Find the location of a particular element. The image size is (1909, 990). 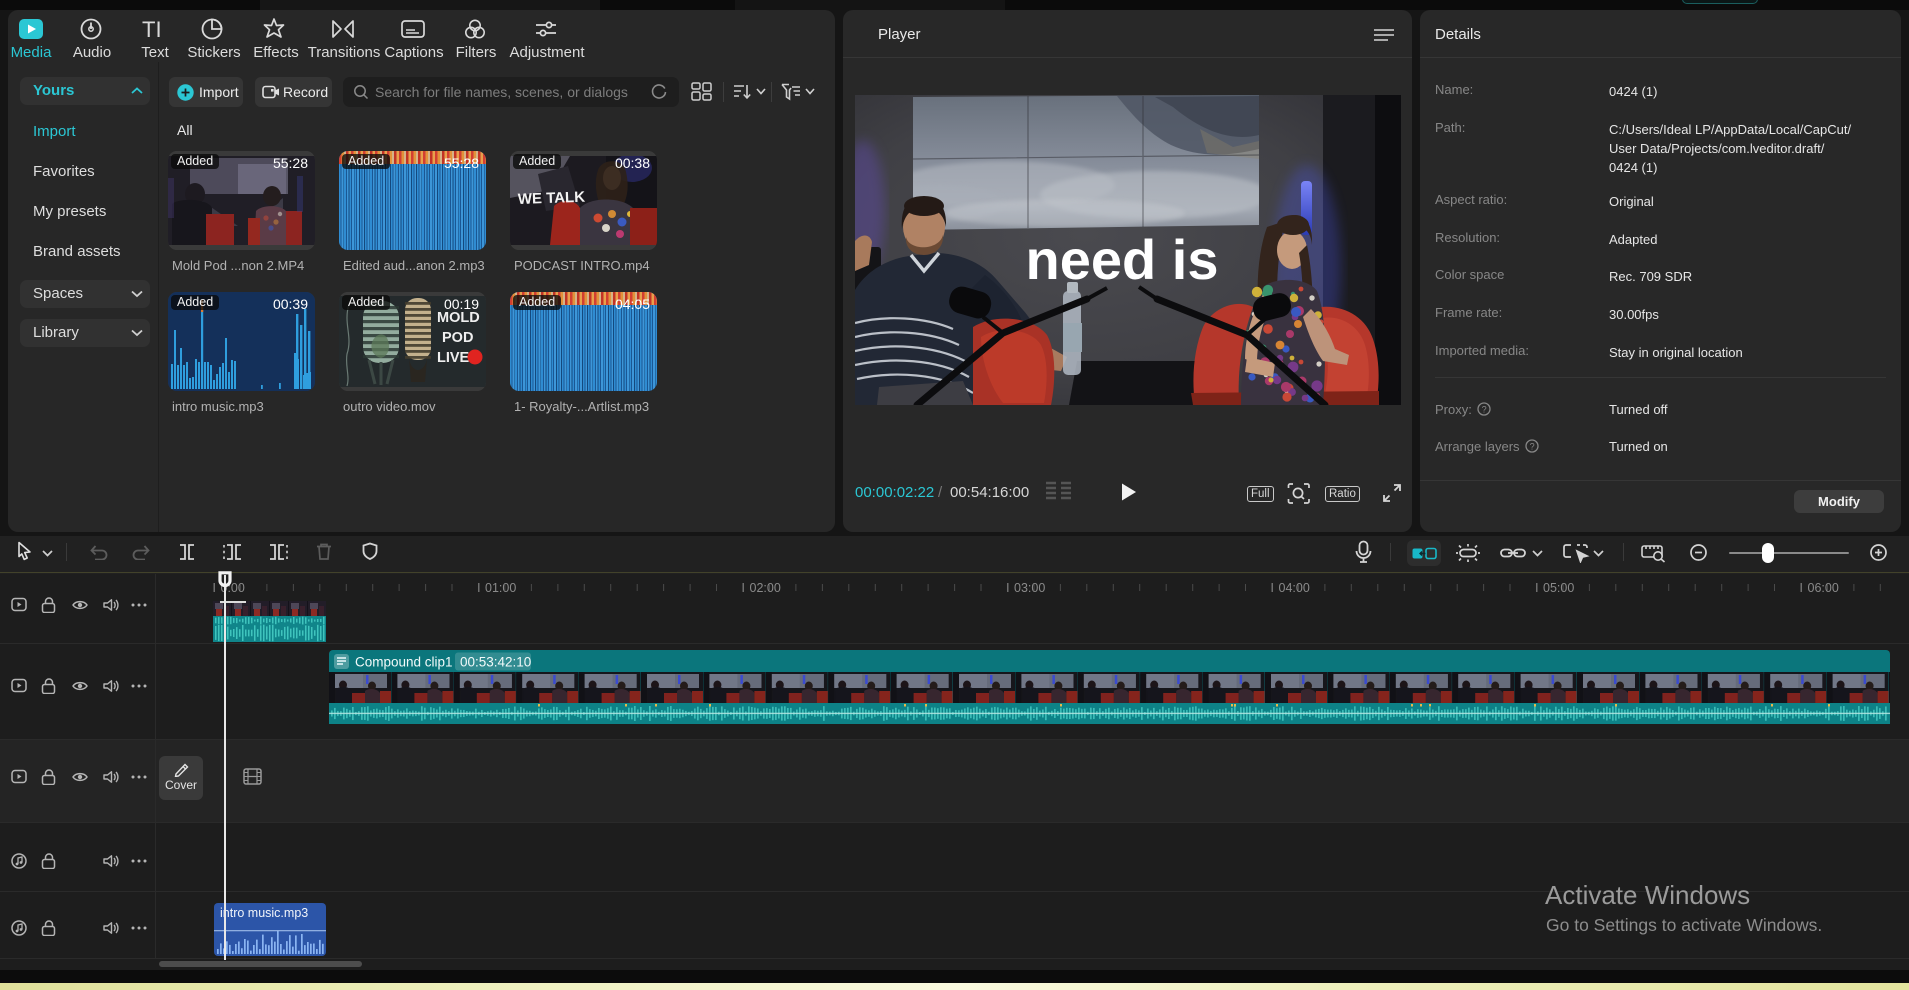

svg-text: 01:00 is located at coordinates (500, 588).